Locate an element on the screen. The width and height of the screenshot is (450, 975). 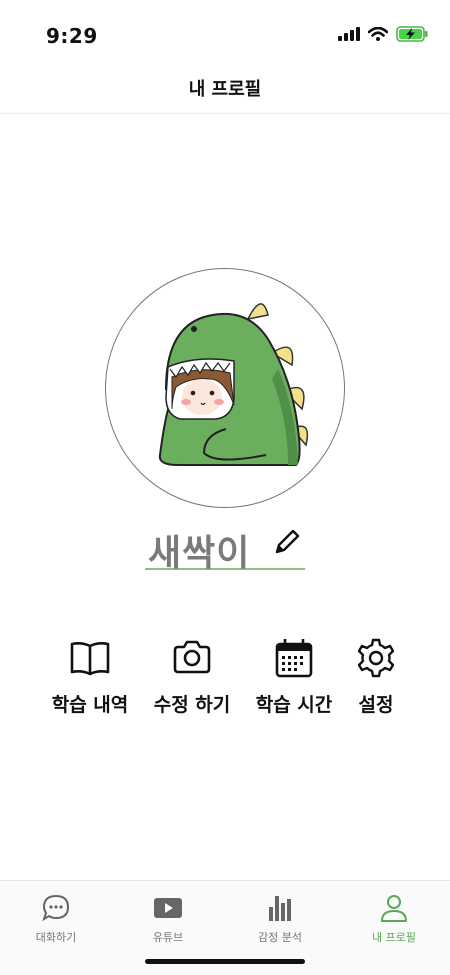
menu-label: 학습 내역 is located at coordinates (90, 705).